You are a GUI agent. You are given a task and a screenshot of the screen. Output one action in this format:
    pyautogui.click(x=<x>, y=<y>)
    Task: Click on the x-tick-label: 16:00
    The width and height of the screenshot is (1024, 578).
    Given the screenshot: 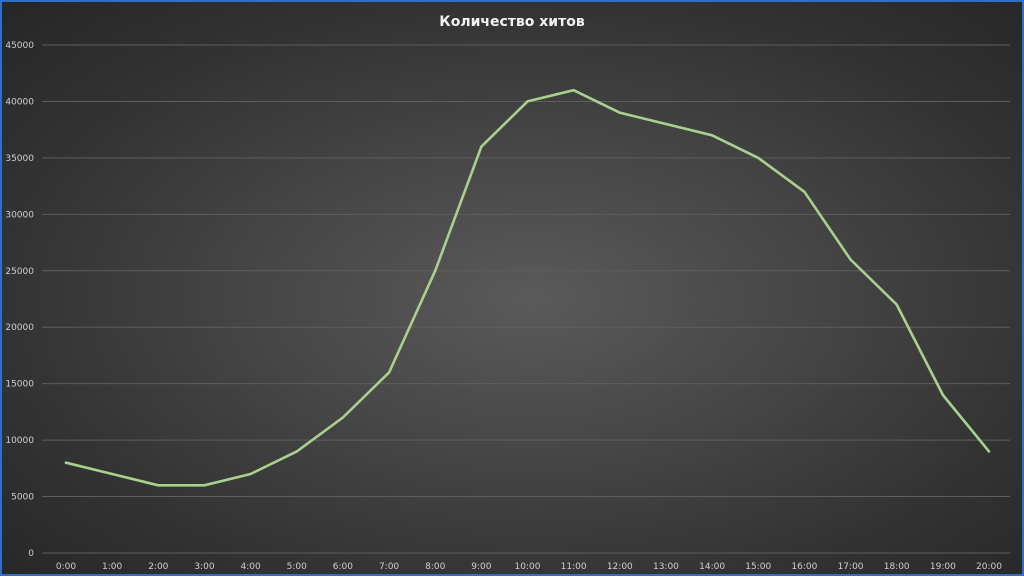 What is the action you would take?
    pyautogui.click(x=804, y=567)
    